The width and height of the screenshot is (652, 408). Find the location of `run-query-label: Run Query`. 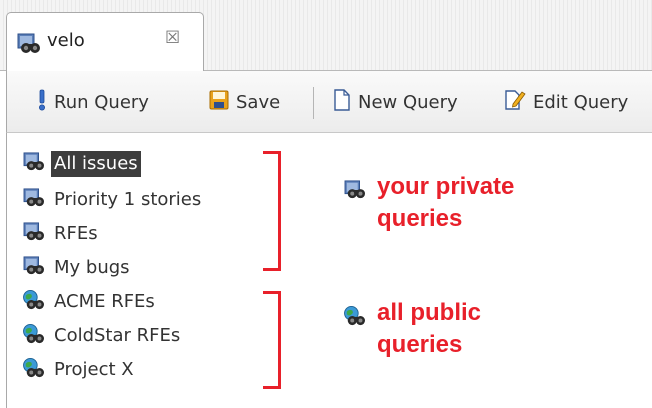

run-query-label: Run Query is located at coordinates (101, 102).